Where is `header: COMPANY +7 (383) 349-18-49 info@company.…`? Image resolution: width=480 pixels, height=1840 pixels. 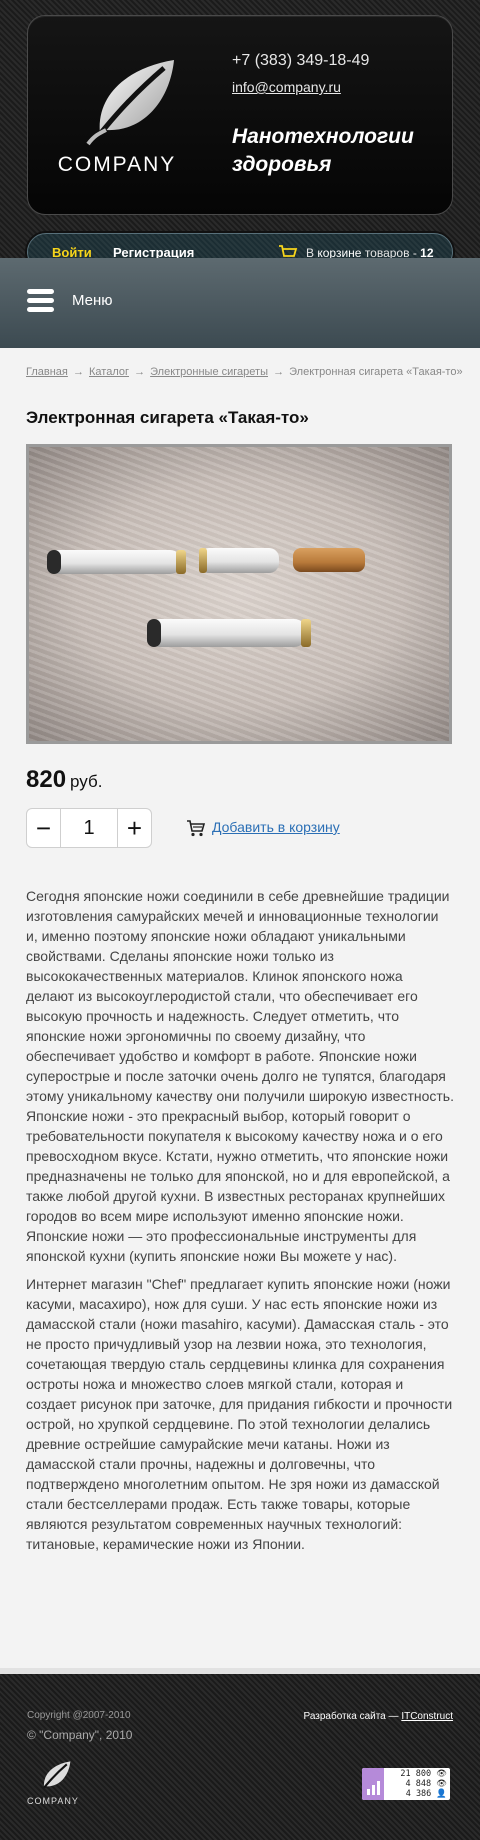 header: COMPANY +7 (383) 349-18-49 info@company.… is located at coordinates (240, 135).